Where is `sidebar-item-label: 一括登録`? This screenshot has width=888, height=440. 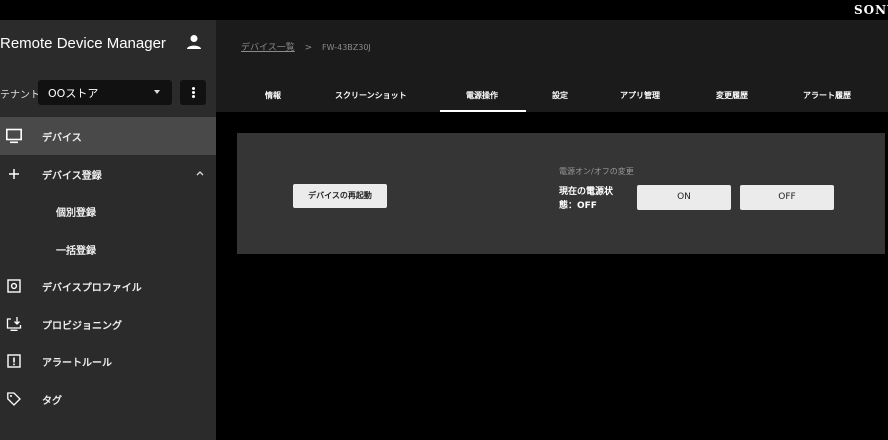
sidebar-item-label: 一括登録 is located at coordinates (76, 251).